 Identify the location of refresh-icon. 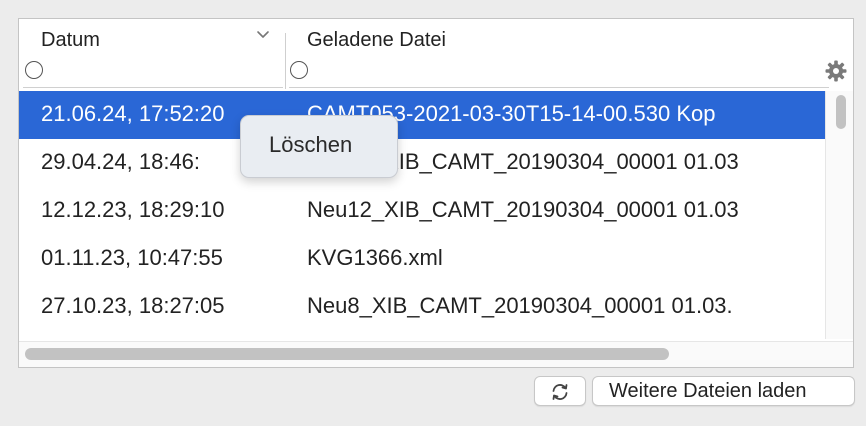
(560, 392).